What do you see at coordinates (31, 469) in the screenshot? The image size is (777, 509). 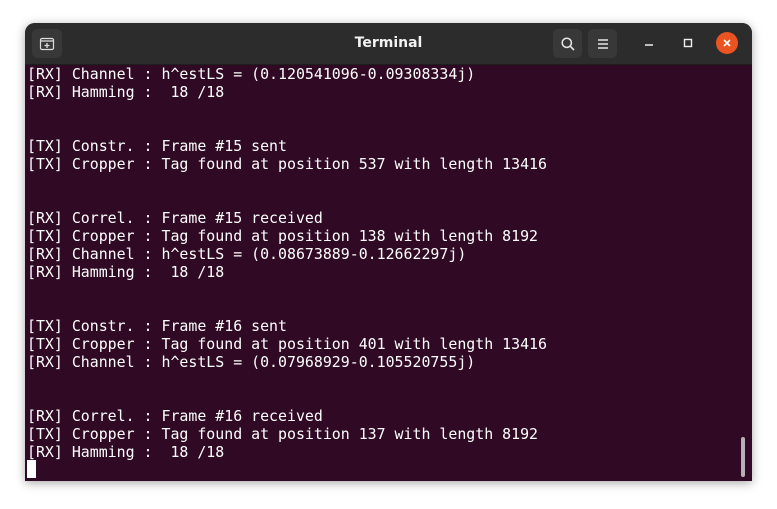 I see `text-cursor` at bounding box center [31, 469].